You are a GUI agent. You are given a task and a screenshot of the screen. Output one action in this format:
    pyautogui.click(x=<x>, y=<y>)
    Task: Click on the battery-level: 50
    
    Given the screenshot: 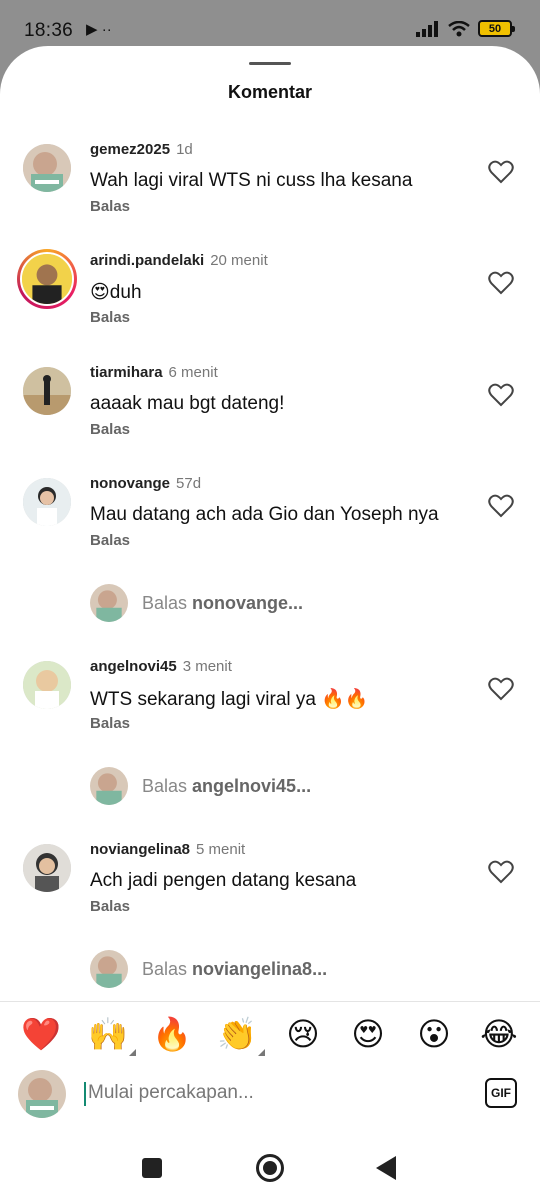 What is the action you would take?
    pyautogui.click(x=495, y=28)
    